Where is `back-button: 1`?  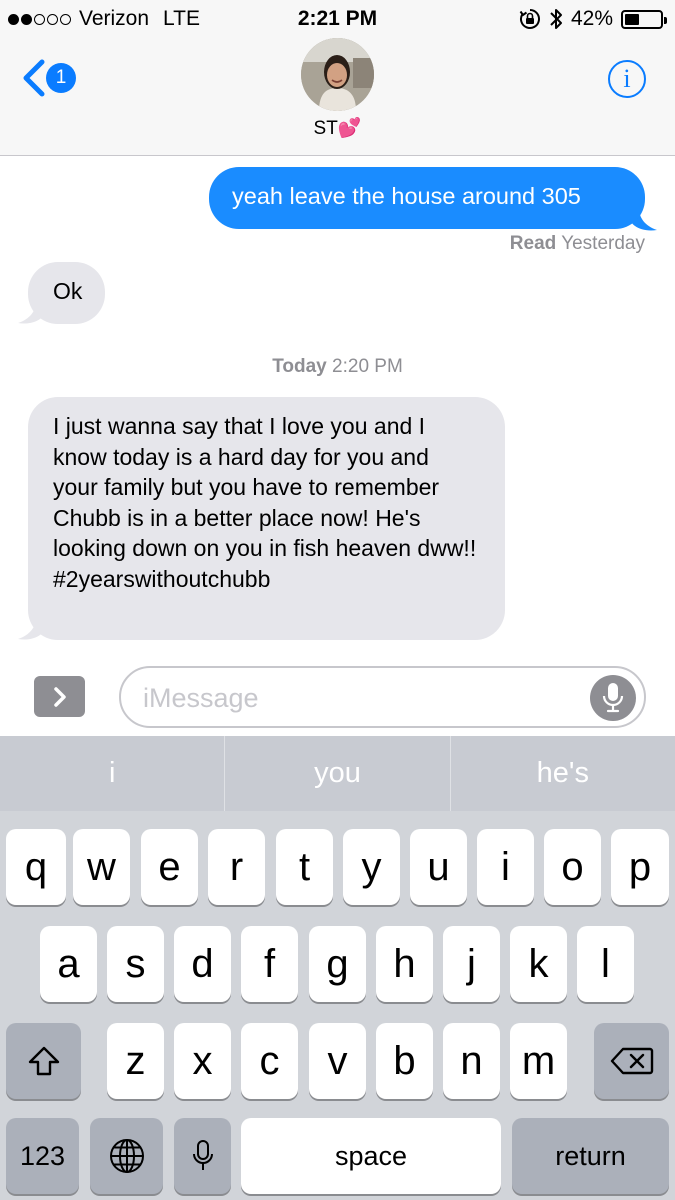
back-button: 1 is located at coordinates (48, 78).